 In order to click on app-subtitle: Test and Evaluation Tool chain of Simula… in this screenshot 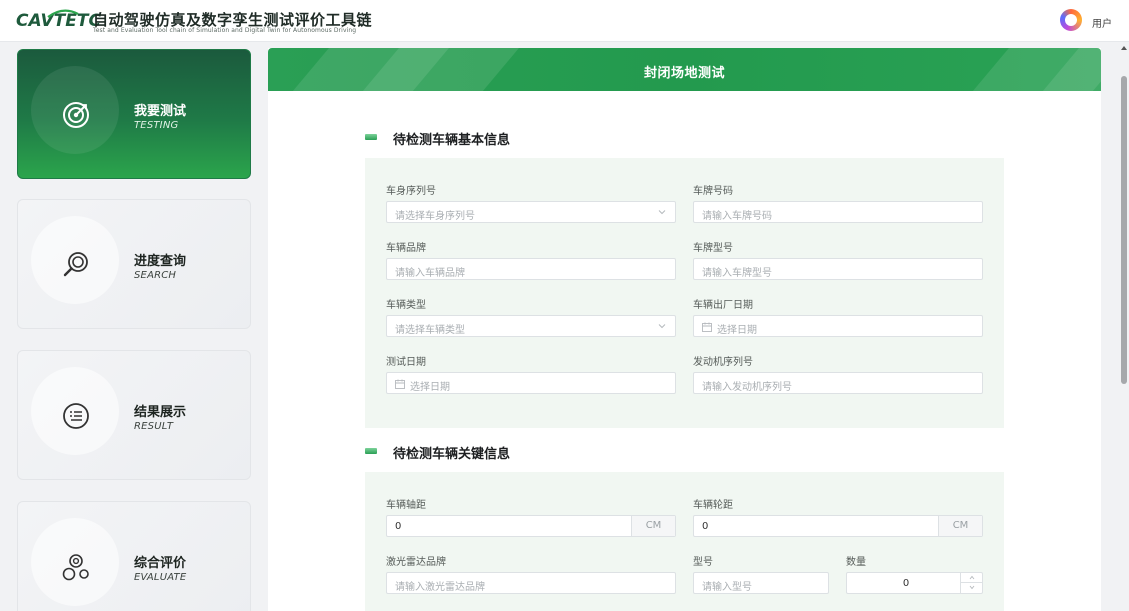, I will do `click(225, 30)`.